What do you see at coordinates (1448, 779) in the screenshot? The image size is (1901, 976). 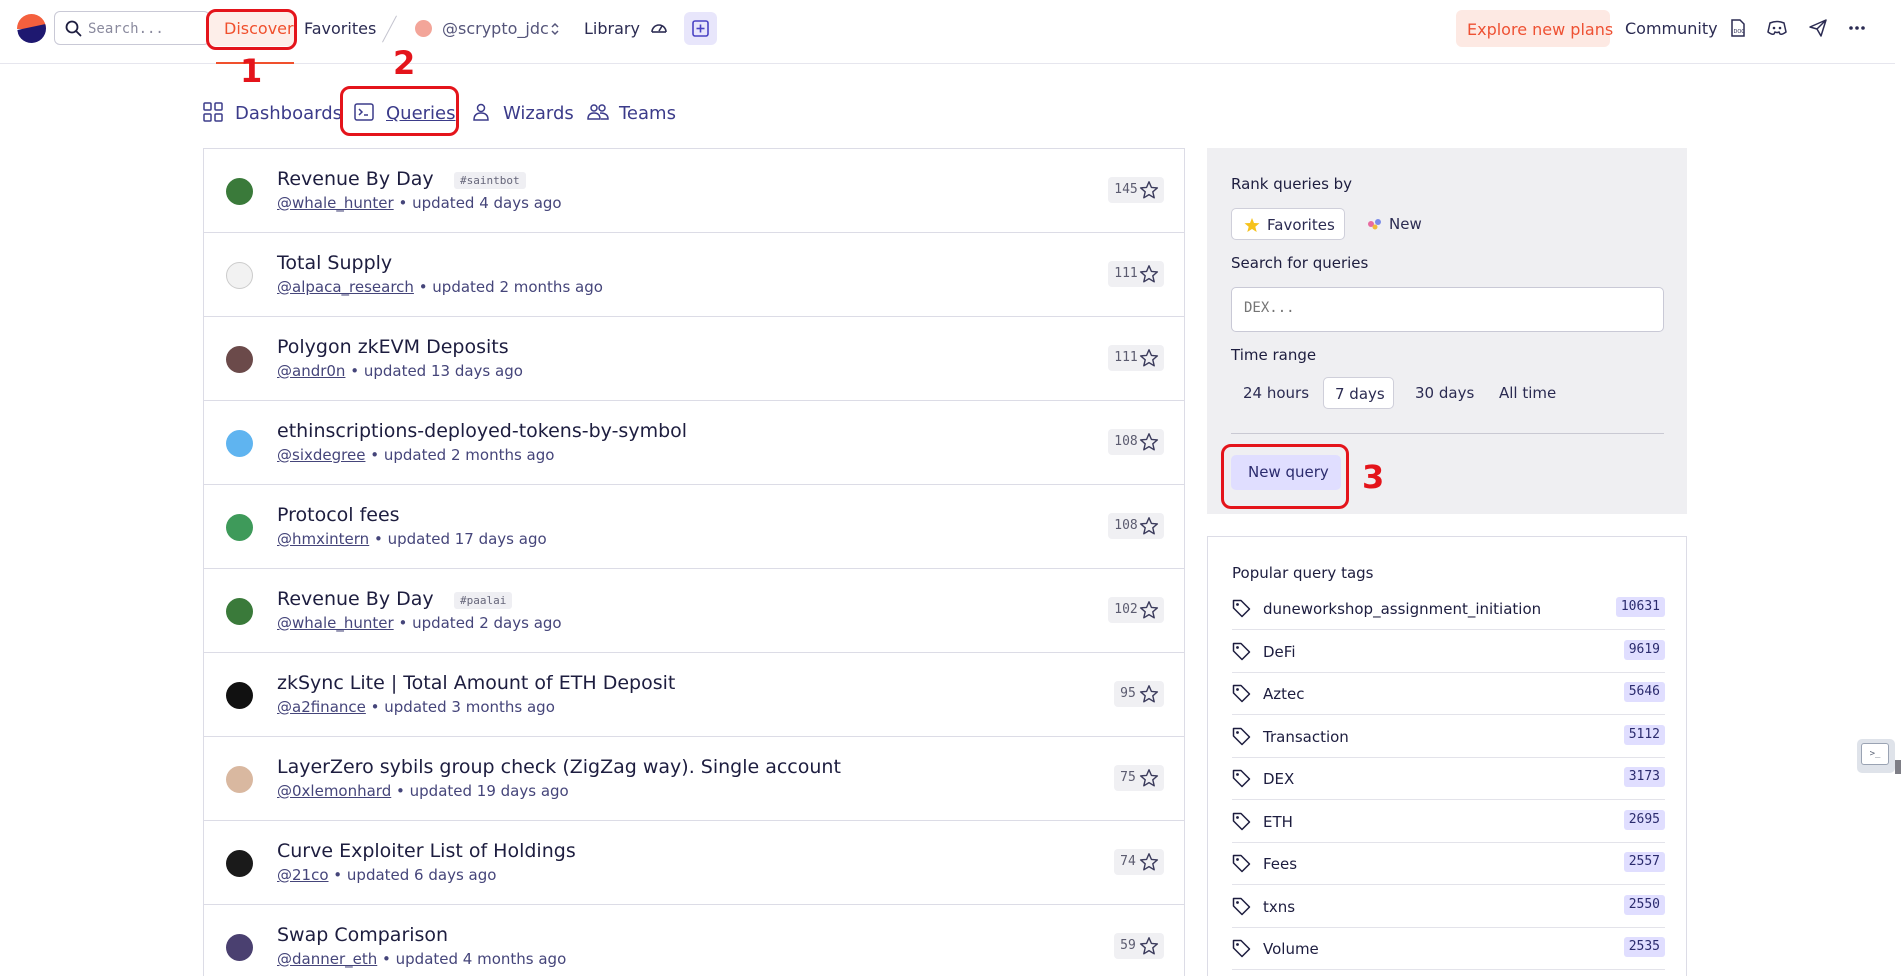 I see `tag-row: DEX 3173` at bounding box center [1448, 779].